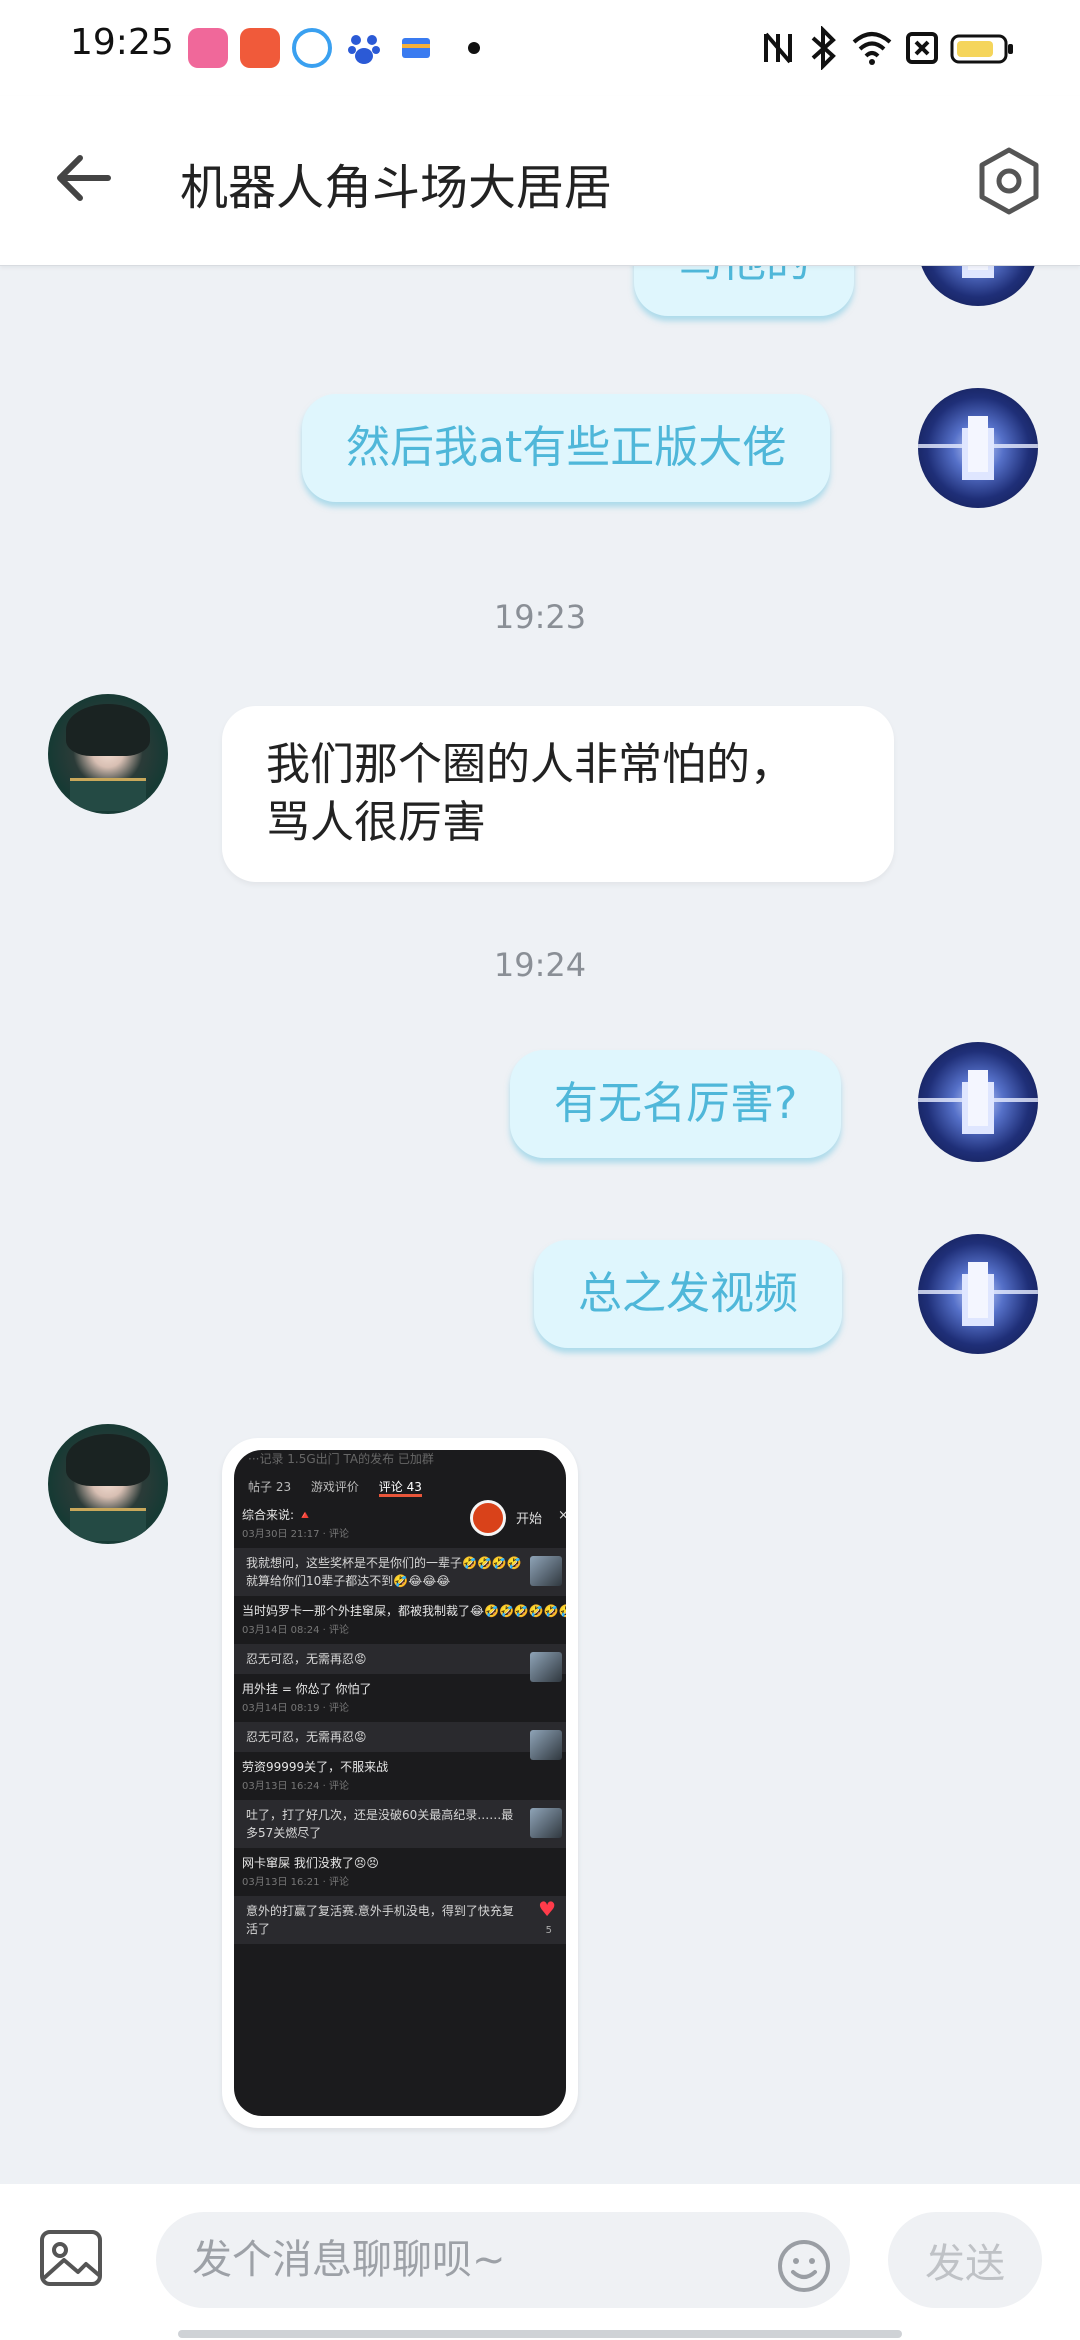 This screenshot has height=2340, width=1080. I want to click on comment-title: 劳资99999关了，不服来战, so click(315, 1767).